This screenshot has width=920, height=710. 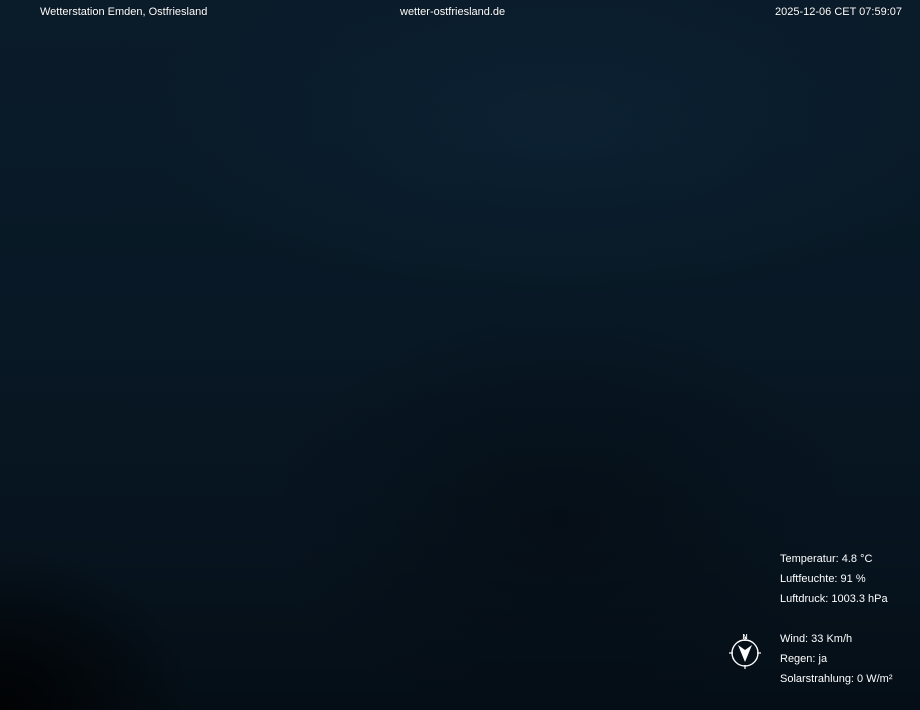 What do you see at coordinates (453, 12) in the screenshot?
I see `website-label: wetter-ostfriesland.de` at bounding box center [453, 12].